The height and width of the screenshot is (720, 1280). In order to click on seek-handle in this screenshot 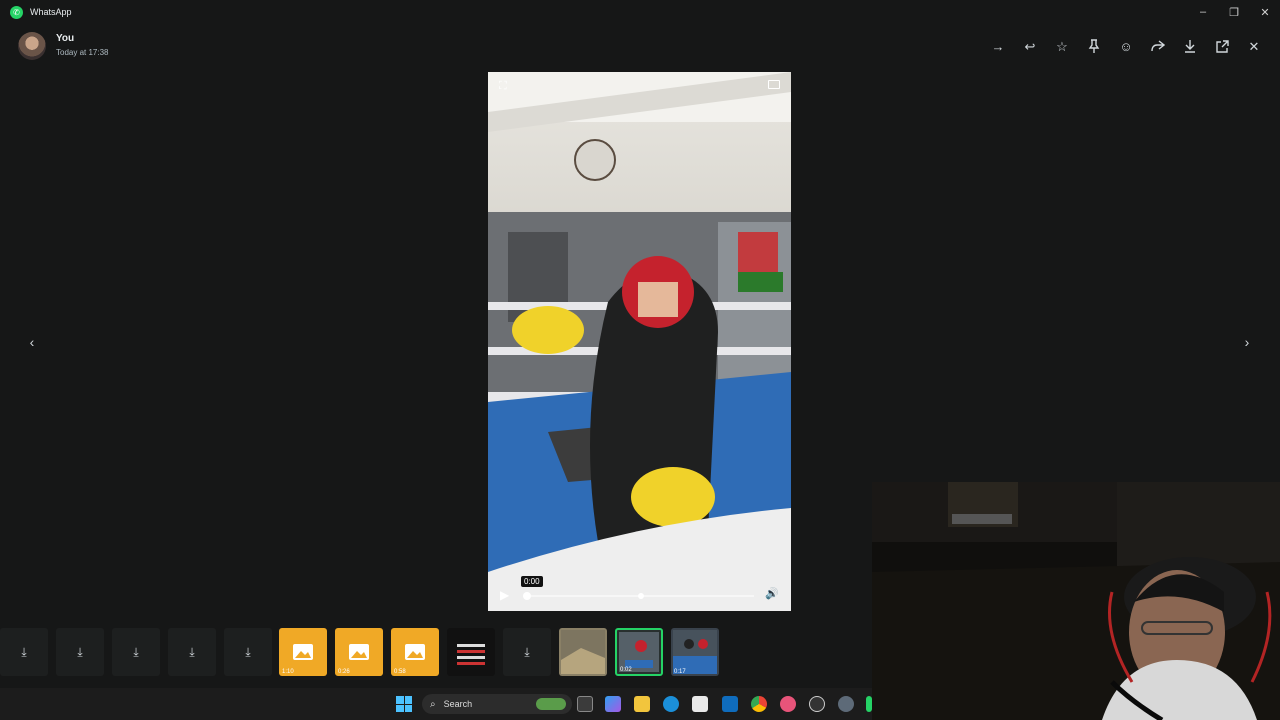, I will do `click(527, 596)`.